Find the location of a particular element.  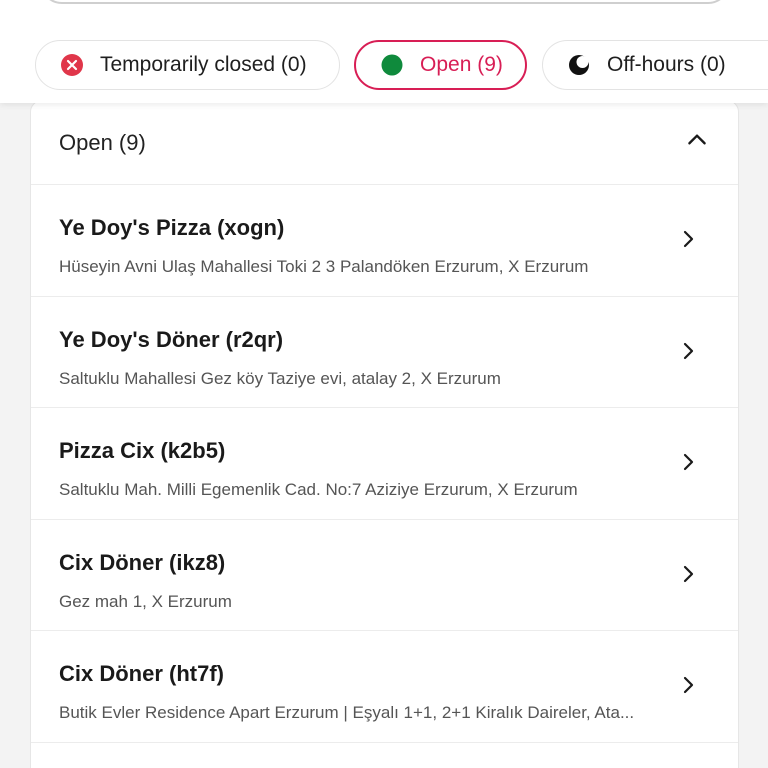

filter-chip-open: Open (9) is located at coordinates (440, 65).